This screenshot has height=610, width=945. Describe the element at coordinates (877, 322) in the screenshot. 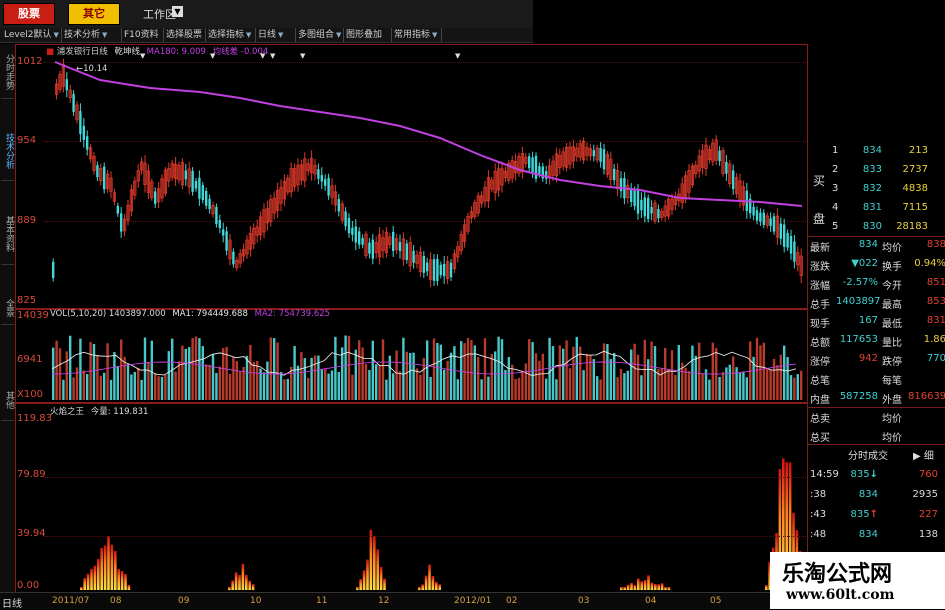

I see `quote-row: 现手 167 最低 831` at that location.